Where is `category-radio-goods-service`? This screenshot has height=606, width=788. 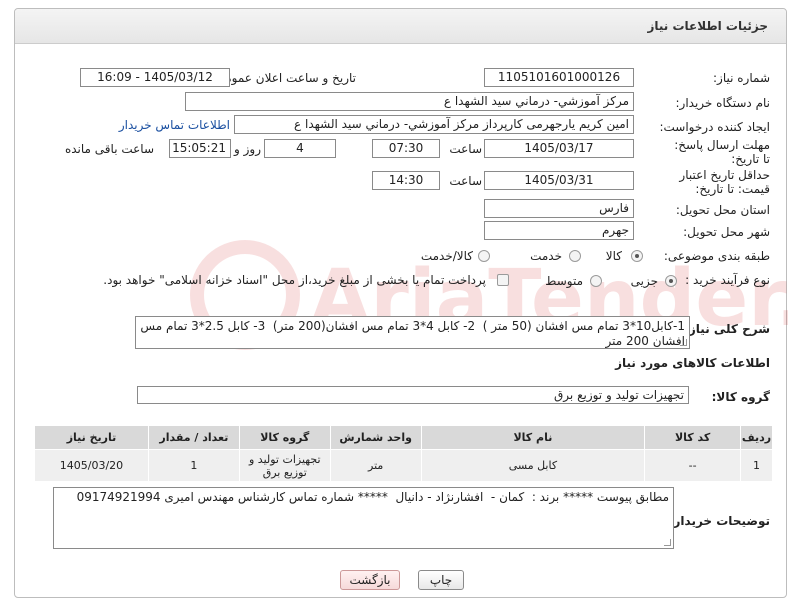 category-radio-goods-service is located at coordinates (484, 256).